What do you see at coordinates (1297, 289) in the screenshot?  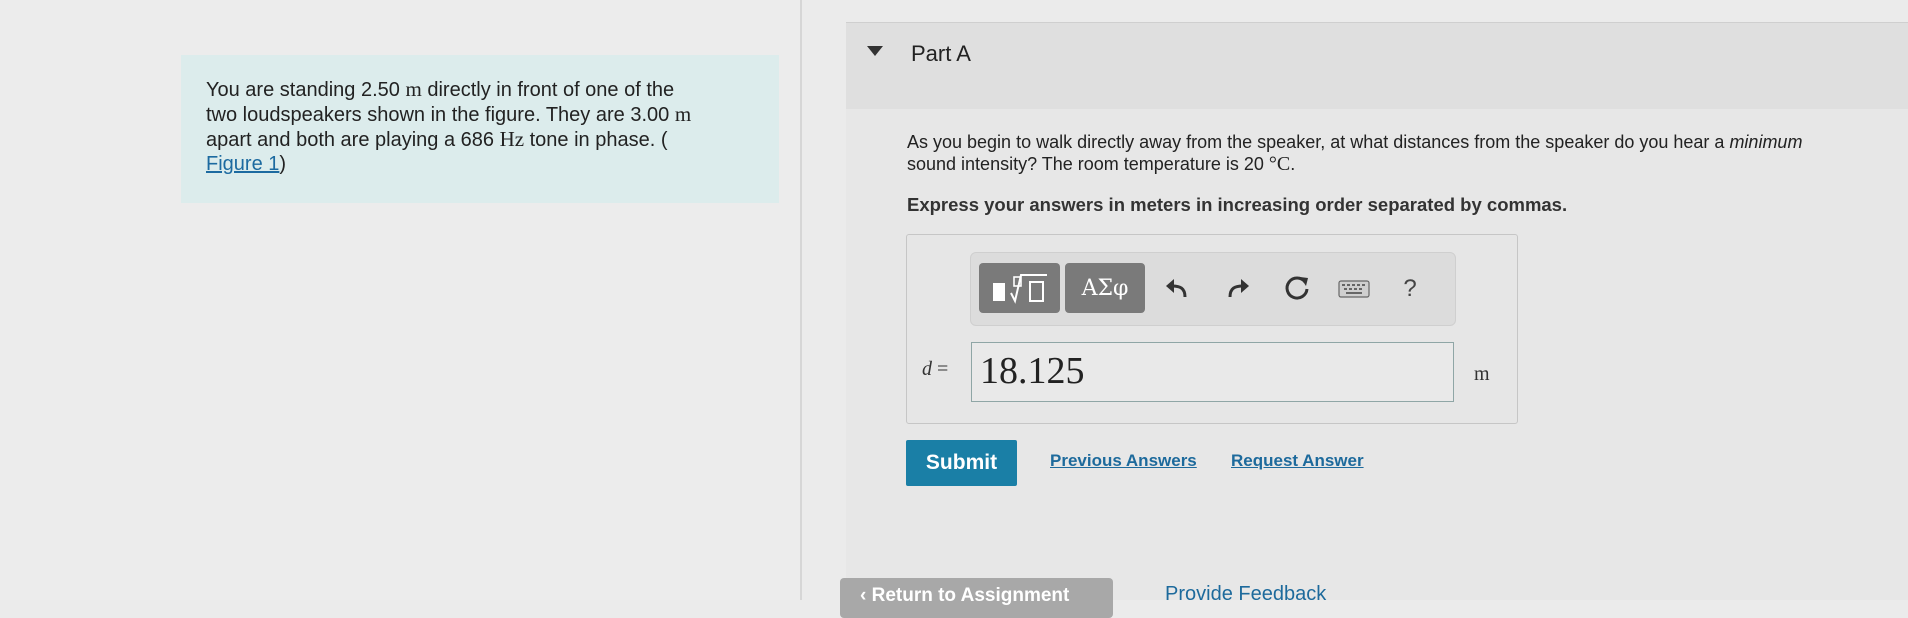 I see `reset-icon` at bounding box center [1297, 289].